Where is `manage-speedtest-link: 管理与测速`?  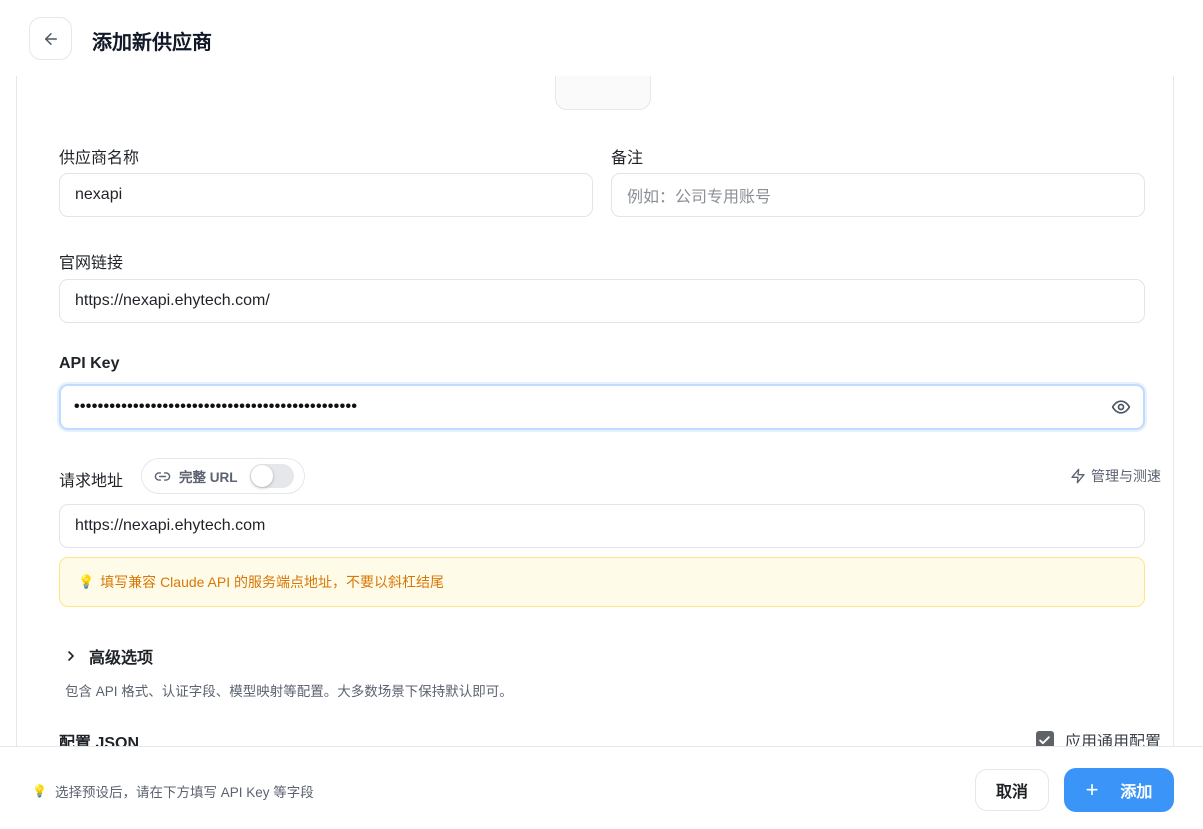
manage-speedtest-link: 管理与测速 is located at coordinates (1115, 476).